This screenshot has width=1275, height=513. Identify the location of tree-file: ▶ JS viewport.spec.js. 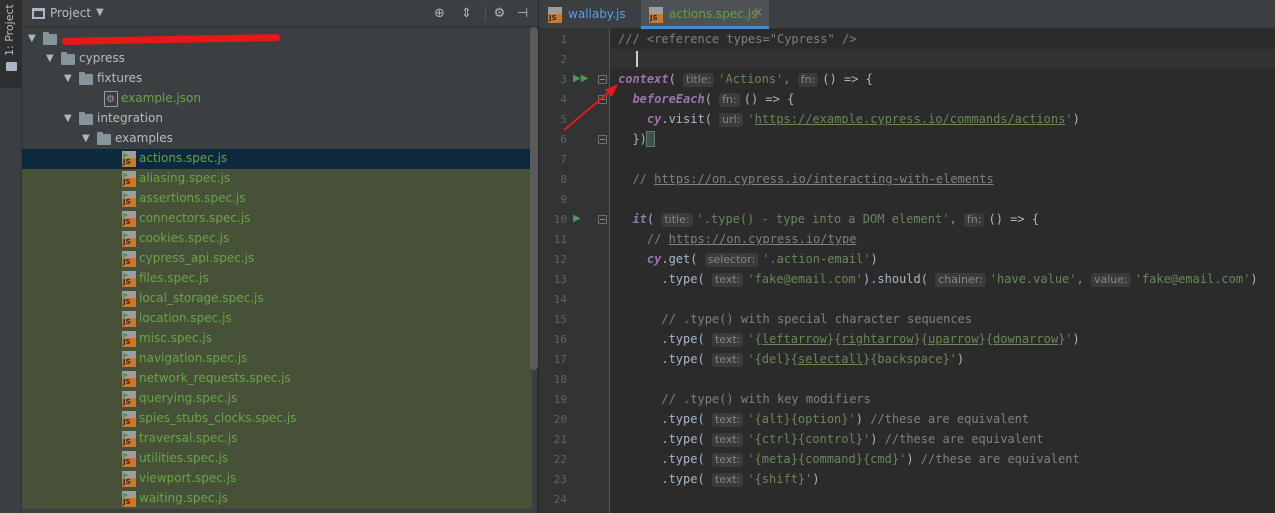
(277, 479).